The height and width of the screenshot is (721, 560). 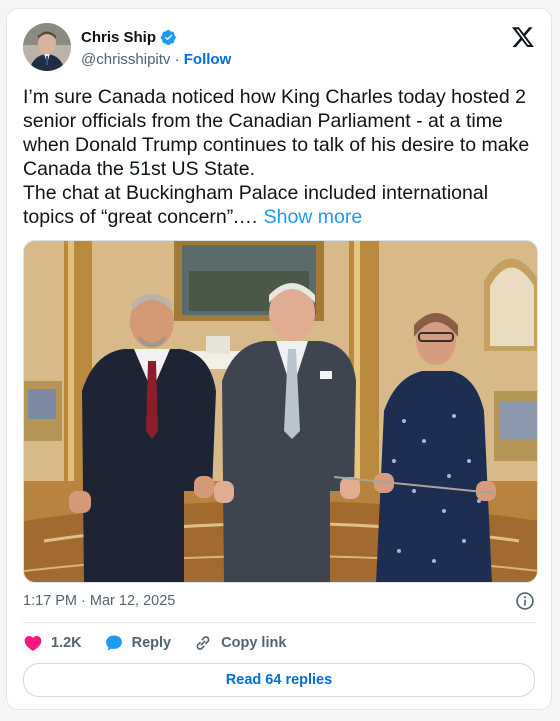 I want to click on reply-button: Reply, so click(x=138, y=643).